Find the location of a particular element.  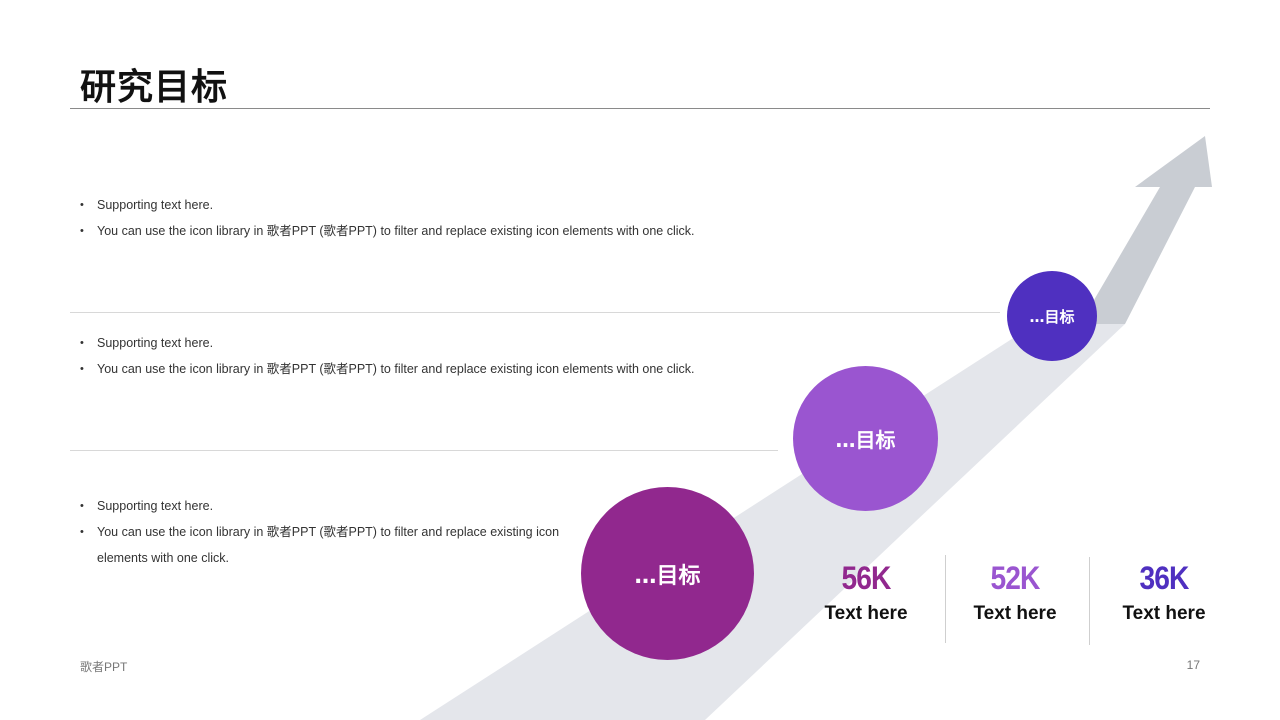

stat-3: 36K Text here is located at coordinates (1164, 592).